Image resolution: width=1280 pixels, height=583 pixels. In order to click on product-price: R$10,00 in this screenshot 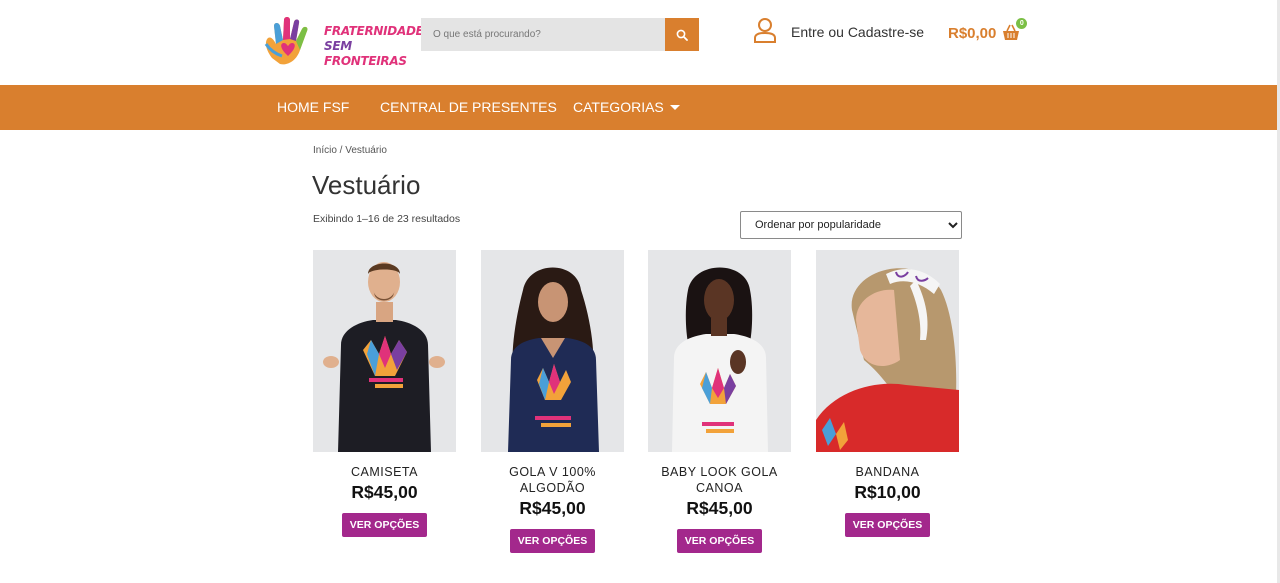, I will do `click(887, 492)`.